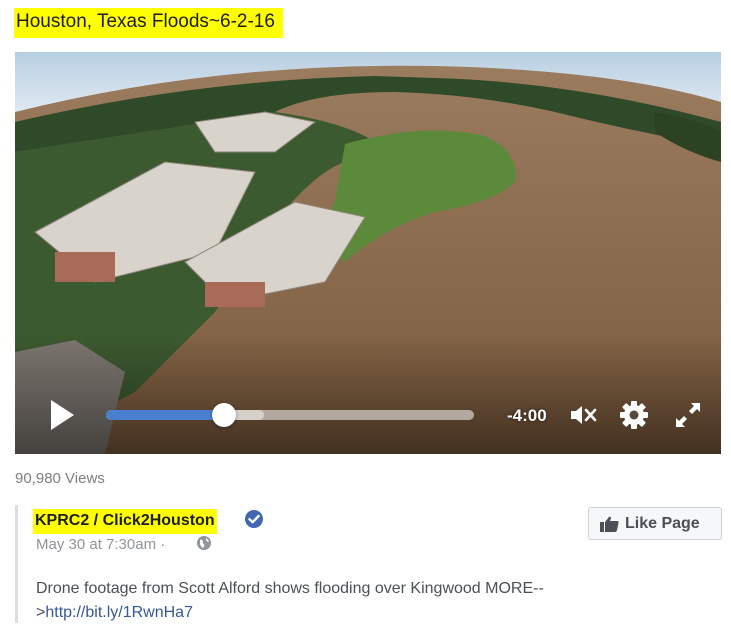 Image resolution: width=731 pixels, height=634 pixels. Describe the element at coordinates (688, 415) in the screenshot. I see `fullscreen-icon` at that location.